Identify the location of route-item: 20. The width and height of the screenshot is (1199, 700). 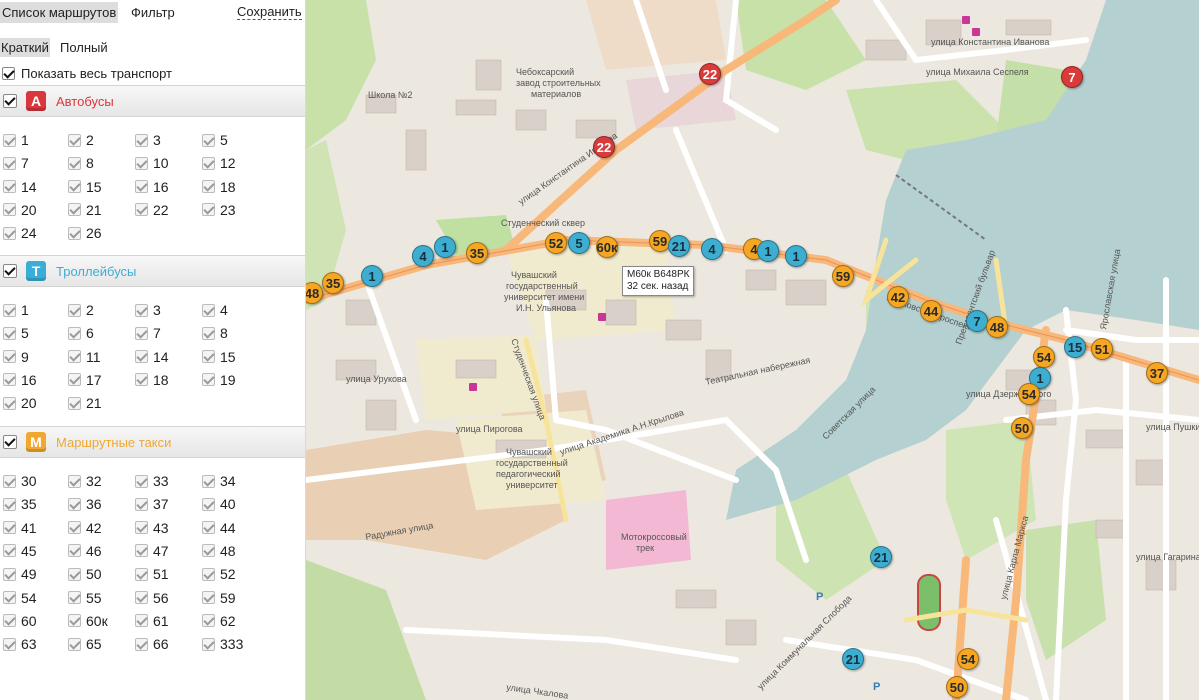
(20, 403).